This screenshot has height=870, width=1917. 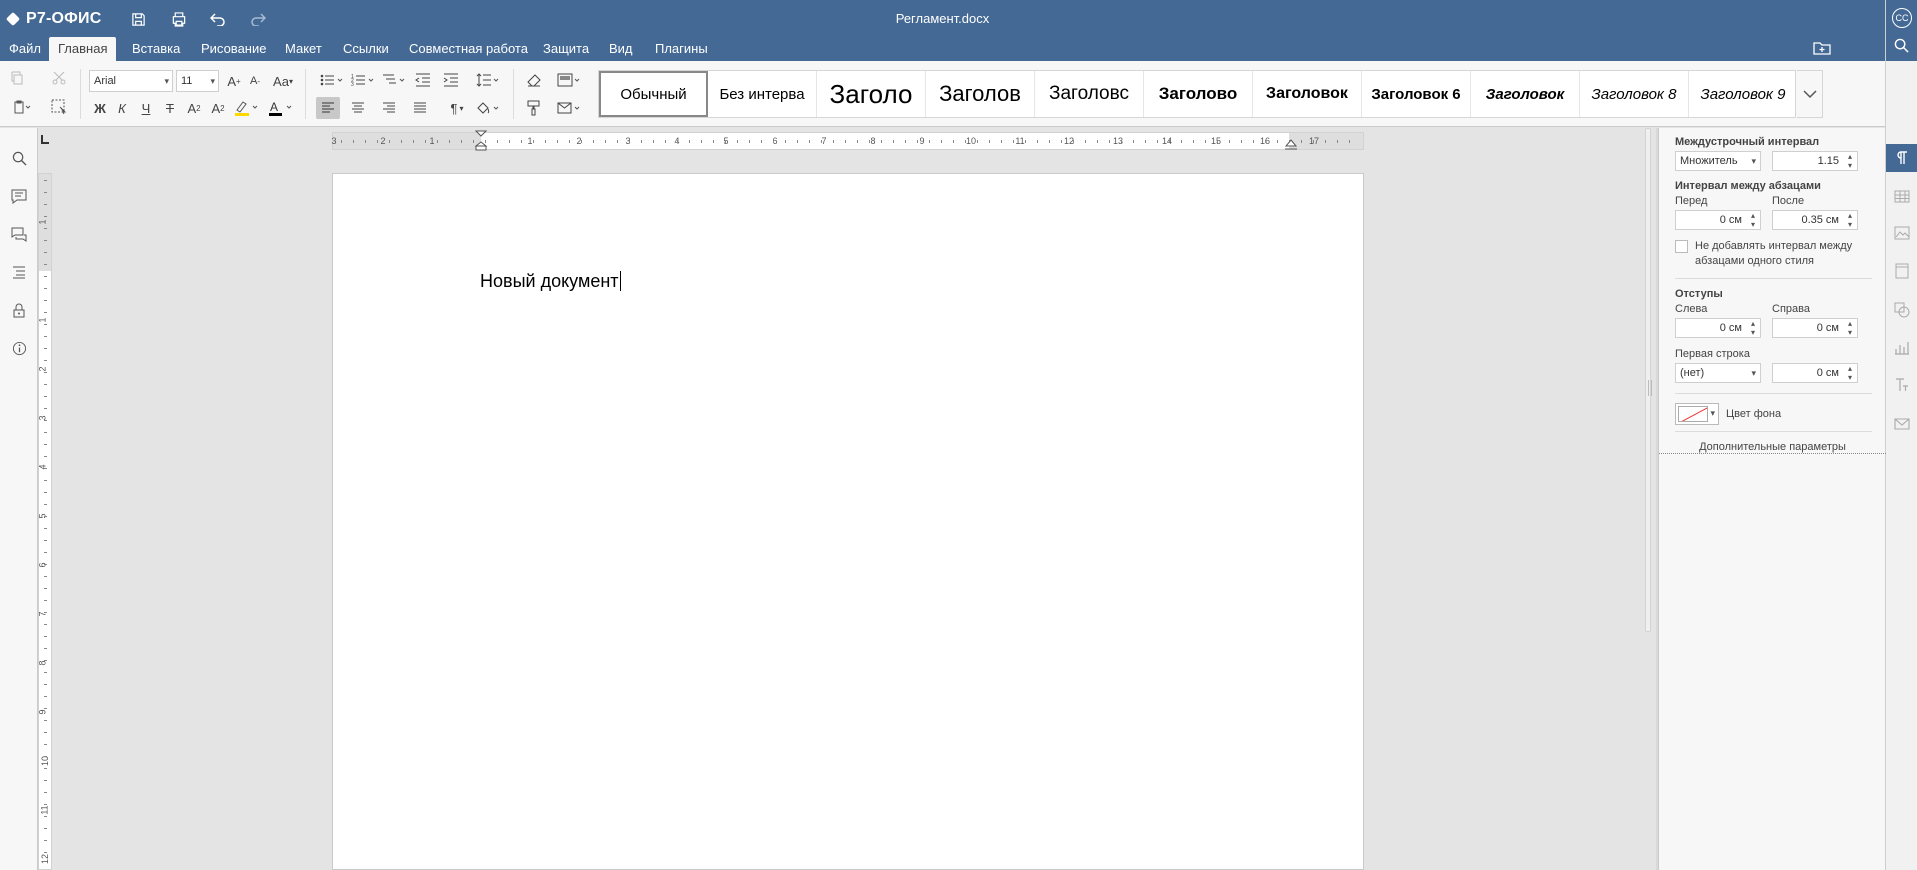 I want to click on splitter-grip, so click(x=1650, y=388).